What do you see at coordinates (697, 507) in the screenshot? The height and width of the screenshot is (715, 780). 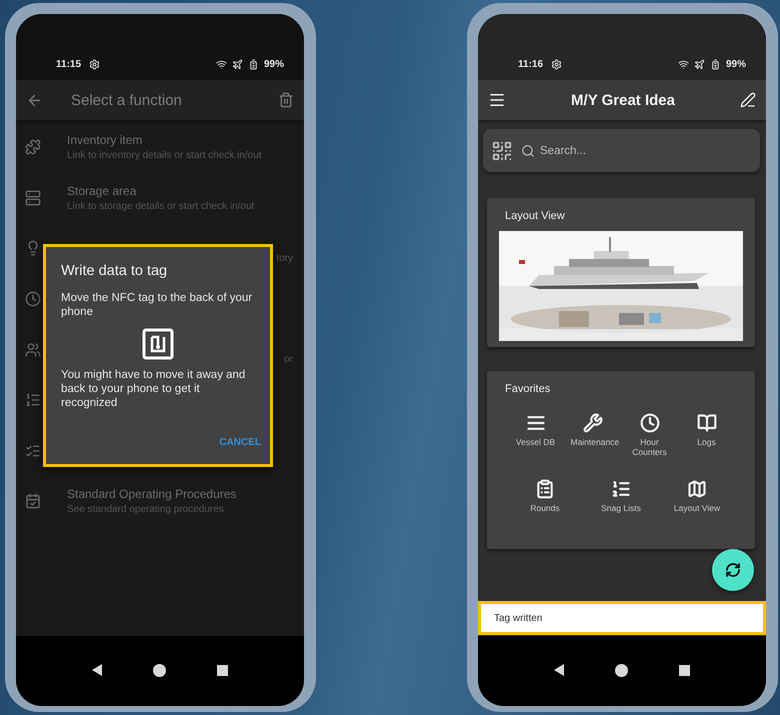 I see `favorite-shortcut: Layout View` at bounding box center [697, 507].